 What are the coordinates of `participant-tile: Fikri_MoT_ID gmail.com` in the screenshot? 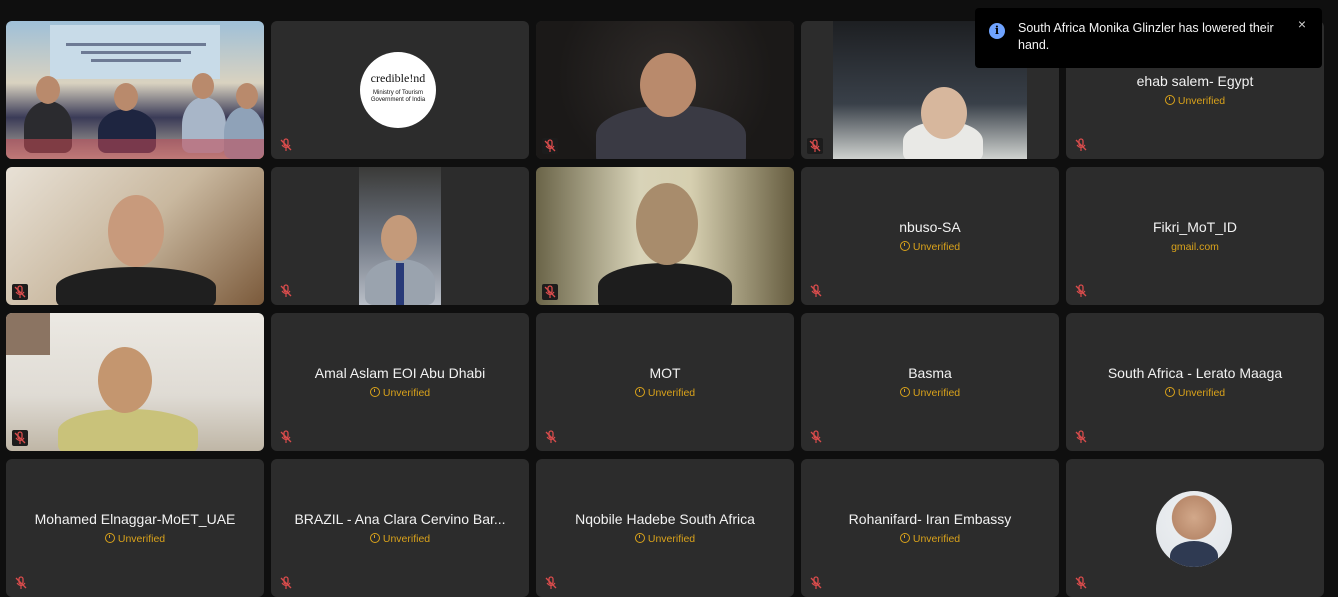 It's located at (1195, 236).